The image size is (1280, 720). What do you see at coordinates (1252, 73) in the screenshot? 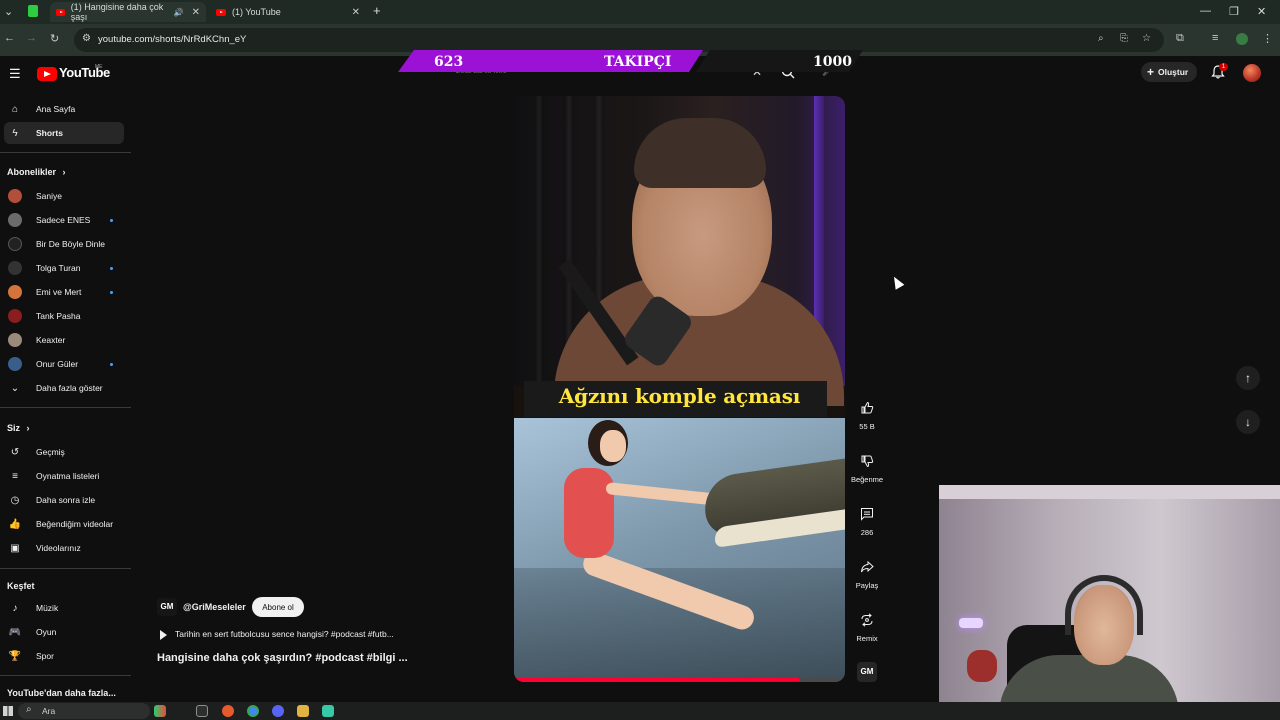
I see `account-avatar` at bounding box center [1252, 73].